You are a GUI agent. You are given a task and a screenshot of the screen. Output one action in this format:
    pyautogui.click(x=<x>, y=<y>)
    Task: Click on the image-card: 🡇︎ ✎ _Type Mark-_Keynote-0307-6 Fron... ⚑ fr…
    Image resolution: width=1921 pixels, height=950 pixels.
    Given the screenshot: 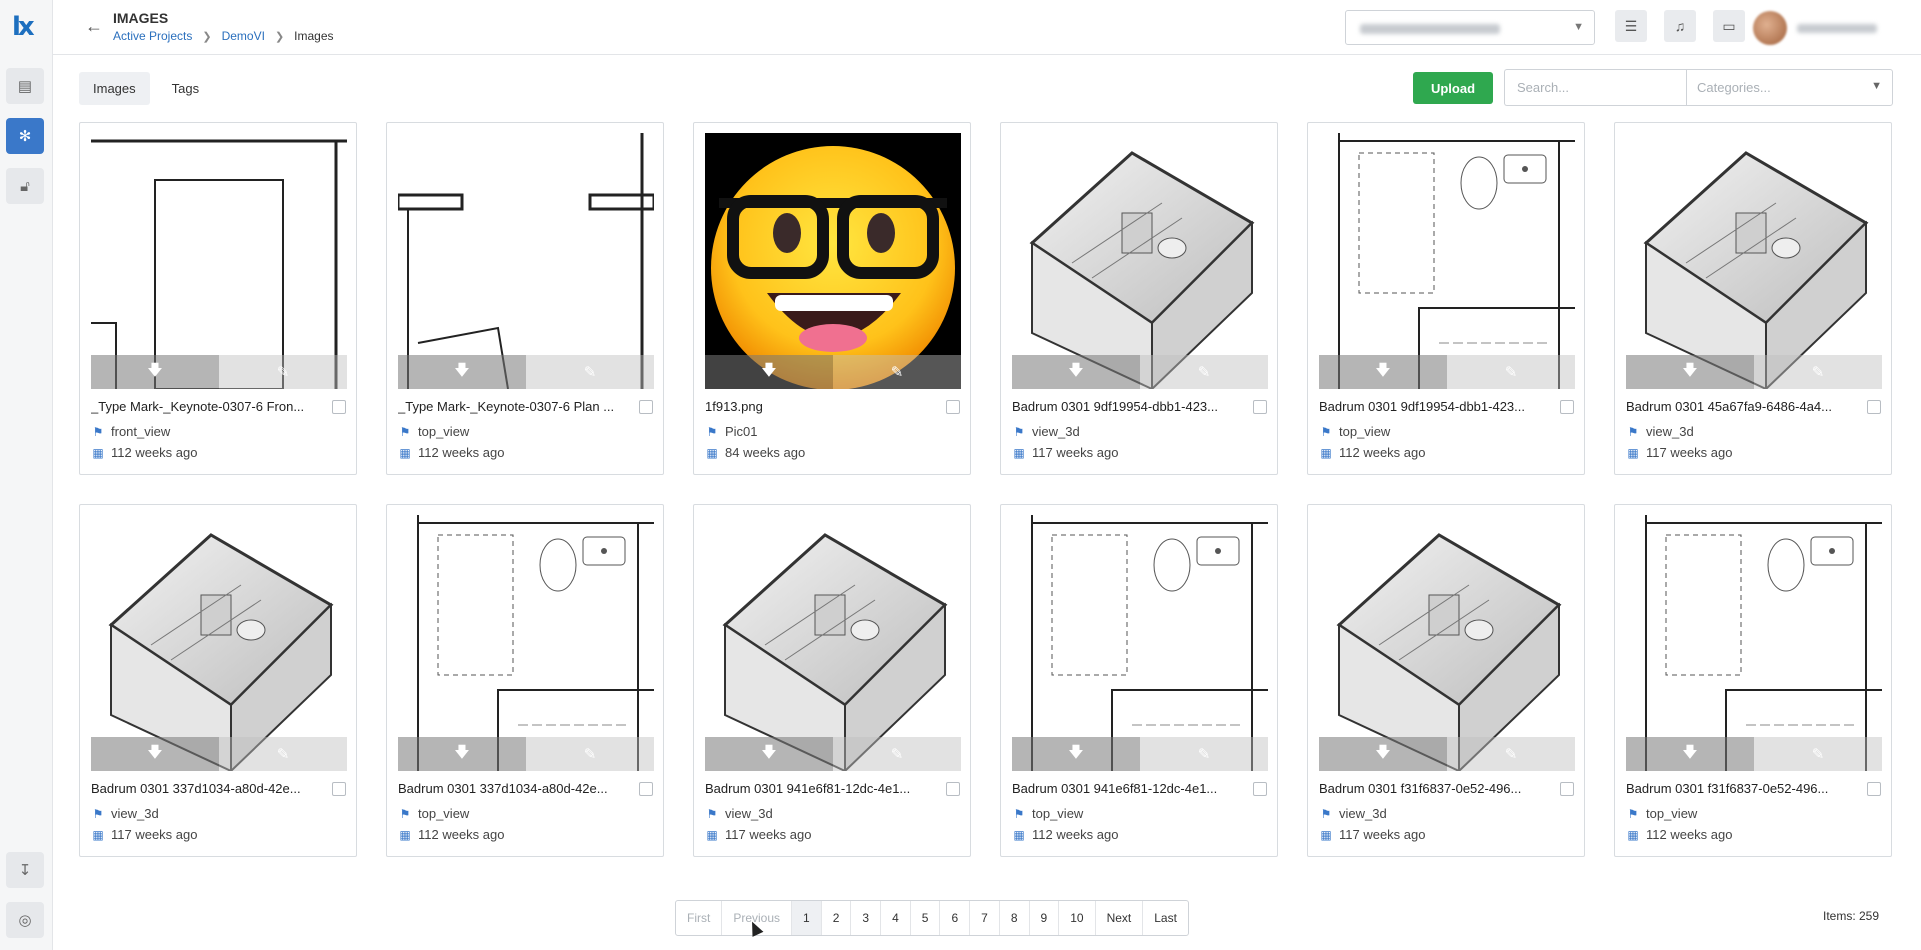 What is the action you would take?
    pyautogui.click(x=218, y=298)
    